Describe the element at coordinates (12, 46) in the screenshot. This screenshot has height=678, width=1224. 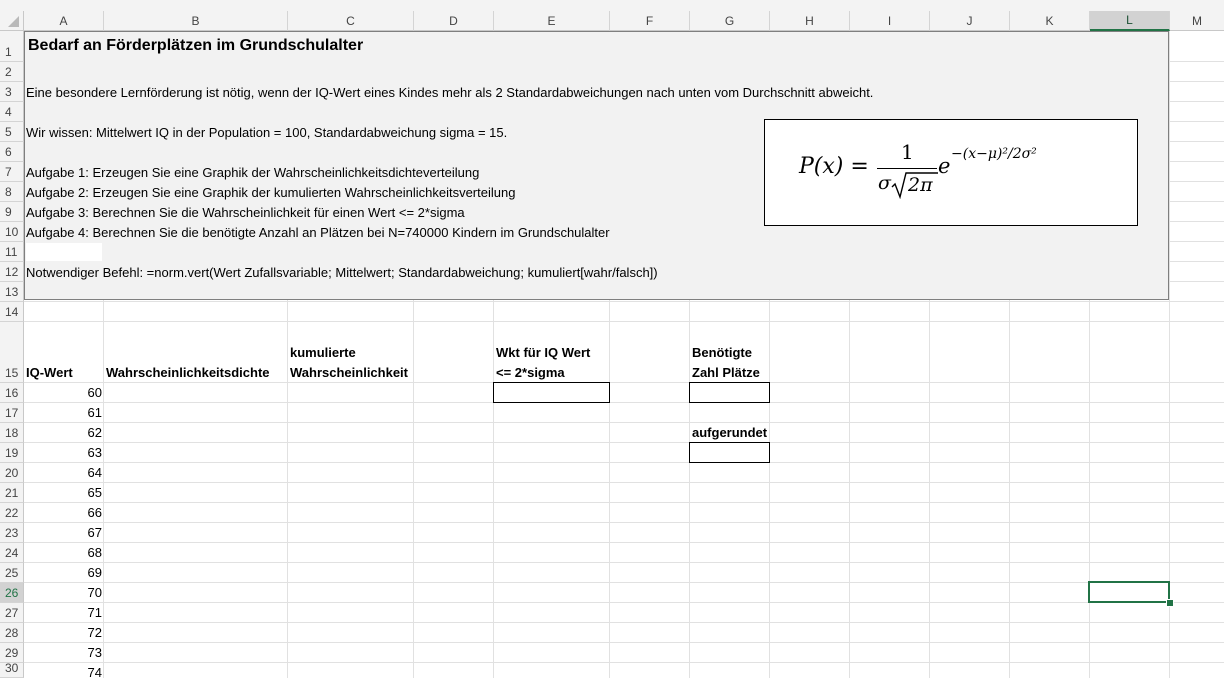
I see `row-header-1: 1` at that location.